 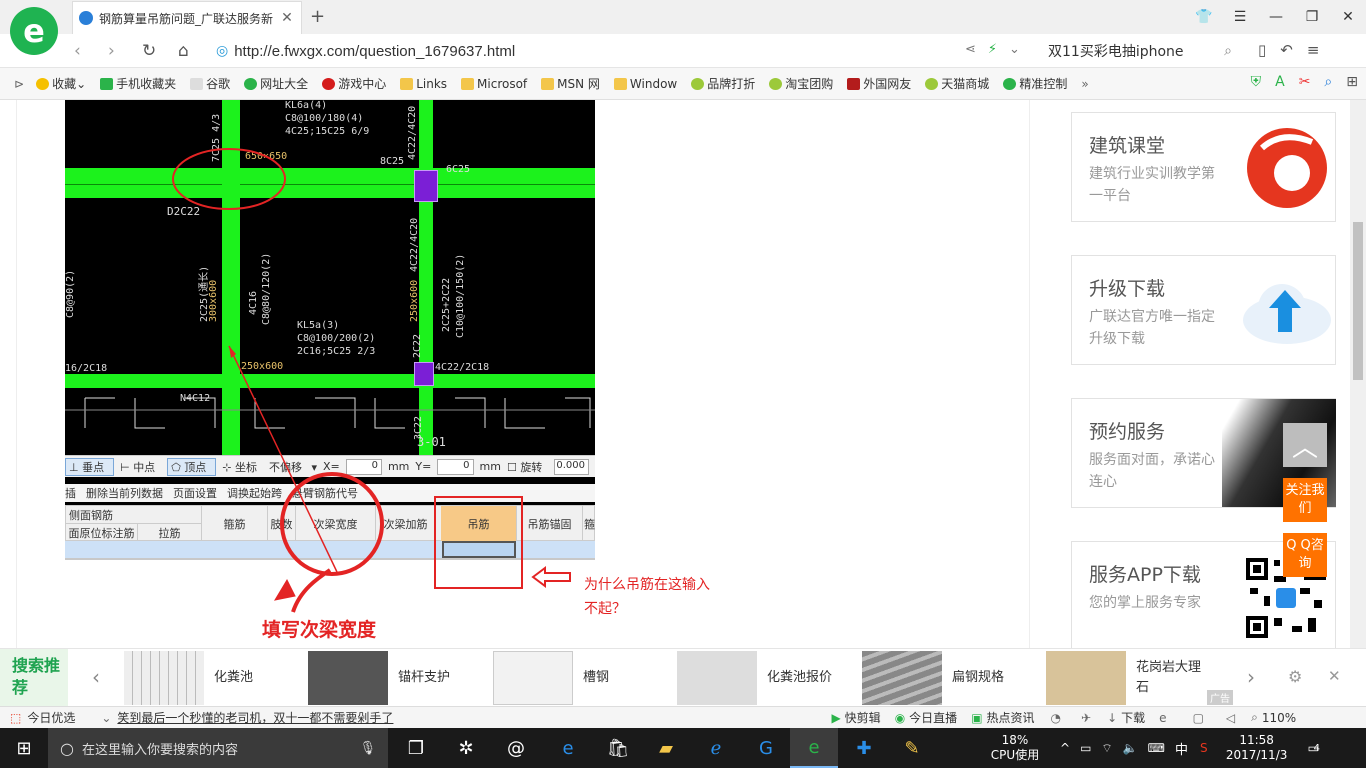 What do you see at coordinates (1084, 84) in the screenshot?
I see `bookmarks-more-icon: »` at bounding box center [1084, 84].